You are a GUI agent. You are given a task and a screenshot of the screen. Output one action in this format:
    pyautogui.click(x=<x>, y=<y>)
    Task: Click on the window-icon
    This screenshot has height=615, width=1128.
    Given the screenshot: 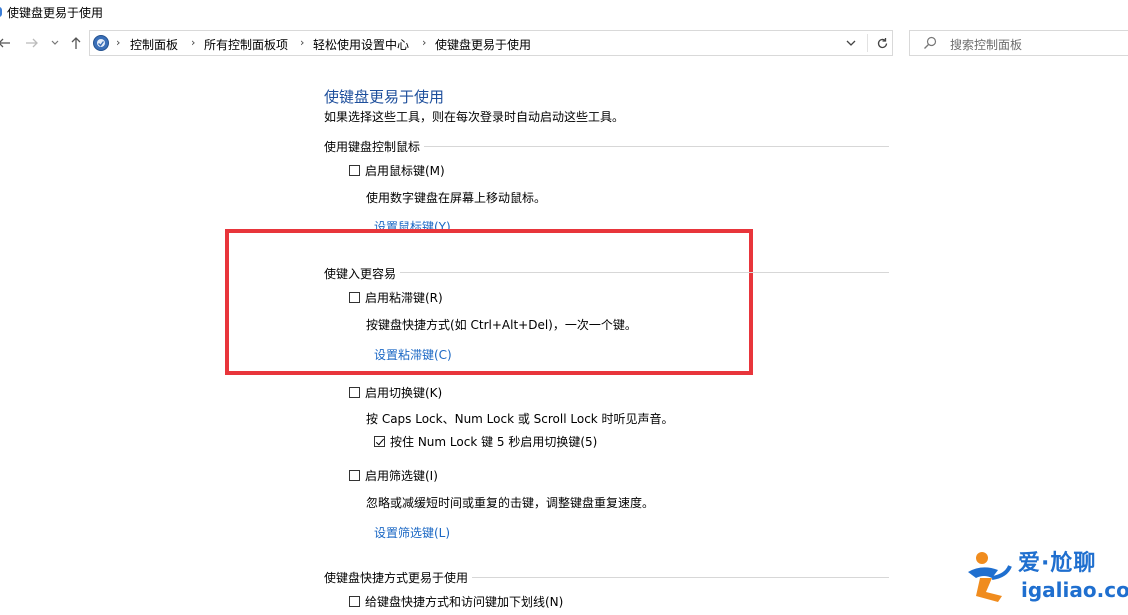 What is the action you would take?
    pyautogui.click(x=1, y=12)
    